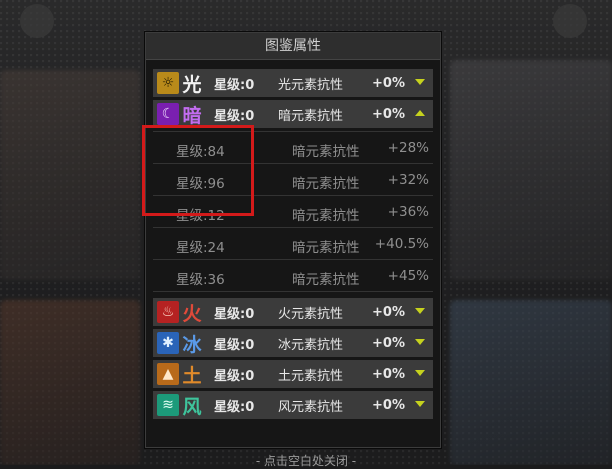 This screenshot has width=612, height=469. Describe the element at coordinates (168, 405) in the screenshot. I see `wind-swirl-icon: ≋` at that location.